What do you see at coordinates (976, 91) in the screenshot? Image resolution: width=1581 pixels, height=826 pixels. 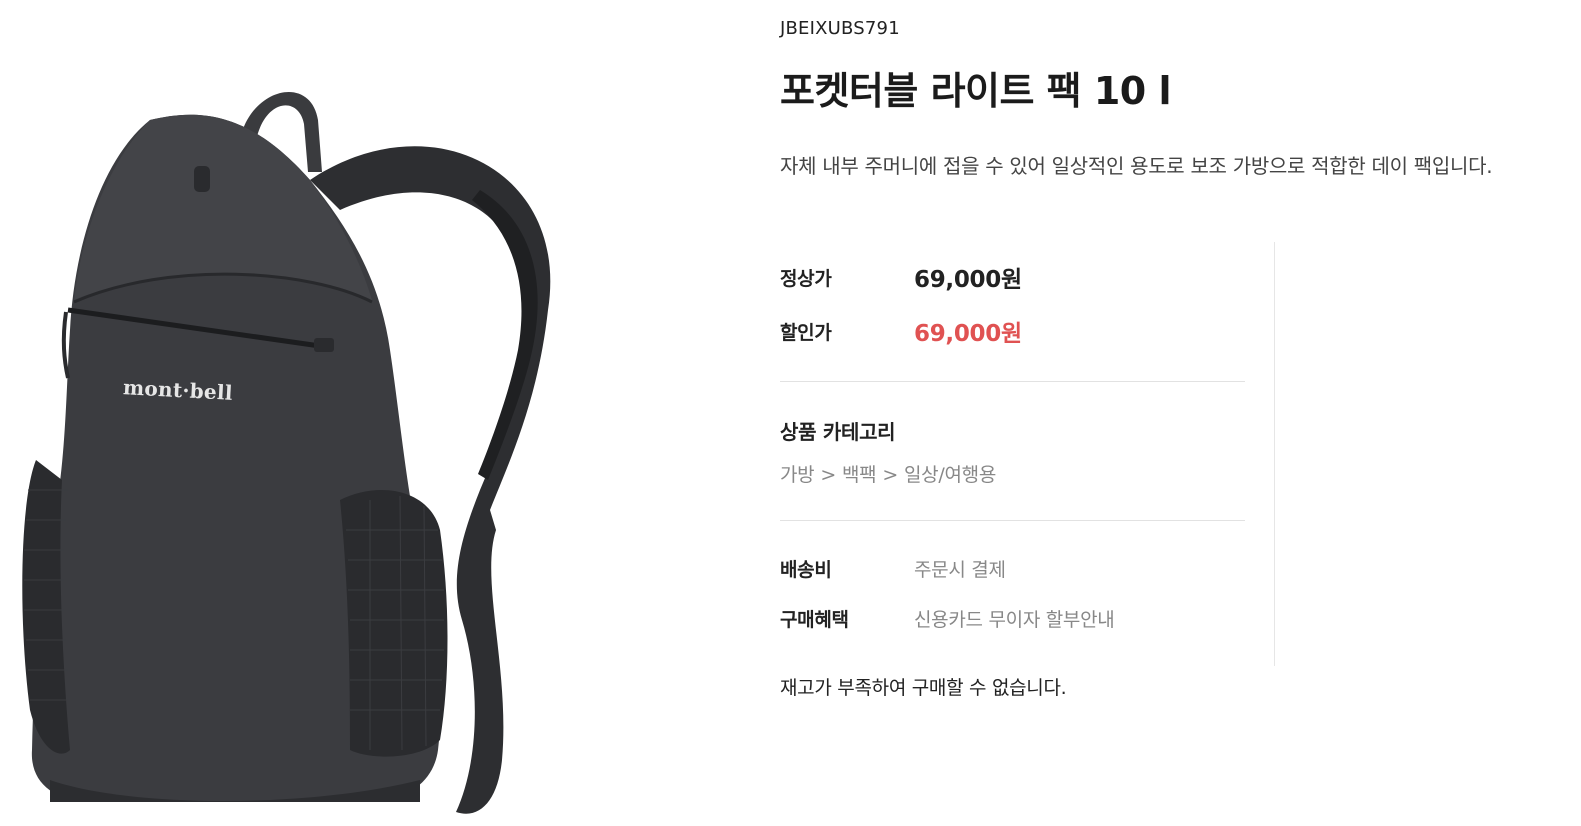 I see `product-title: 포켓터블 라이트 팩 10 l` at bounding box center [976, 91].